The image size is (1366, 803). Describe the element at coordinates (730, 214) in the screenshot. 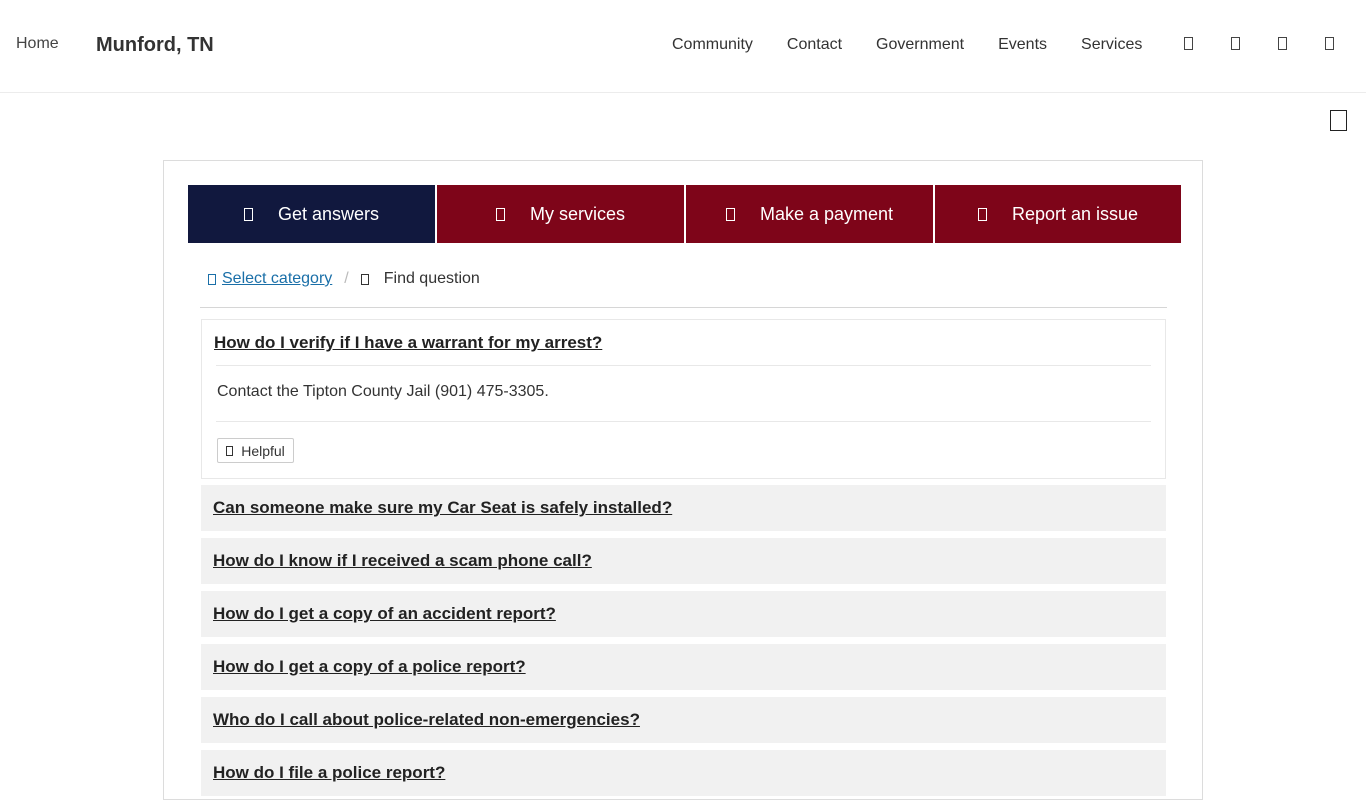

I see `payment-icon` at that location.